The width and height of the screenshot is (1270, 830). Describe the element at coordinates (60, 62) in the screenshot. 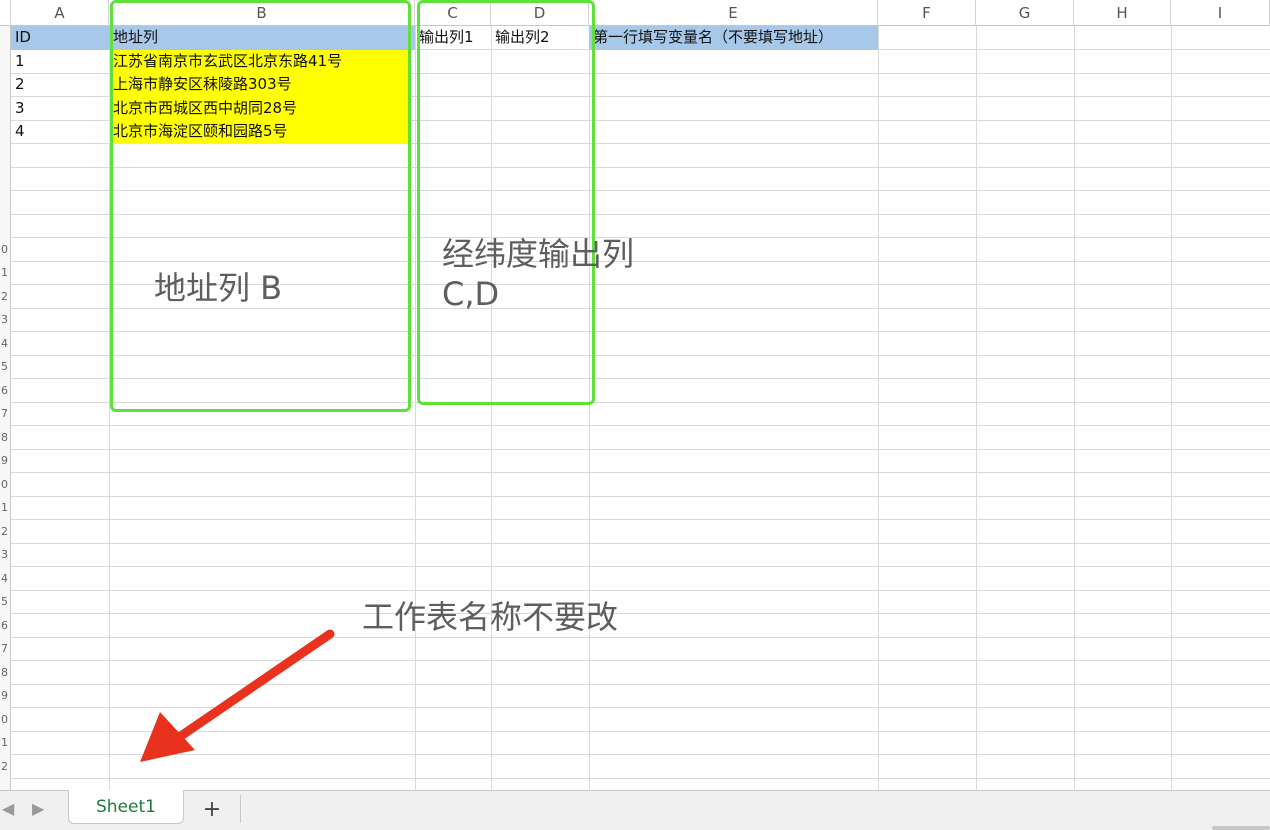

I see `cell-a2: 1` at that location.